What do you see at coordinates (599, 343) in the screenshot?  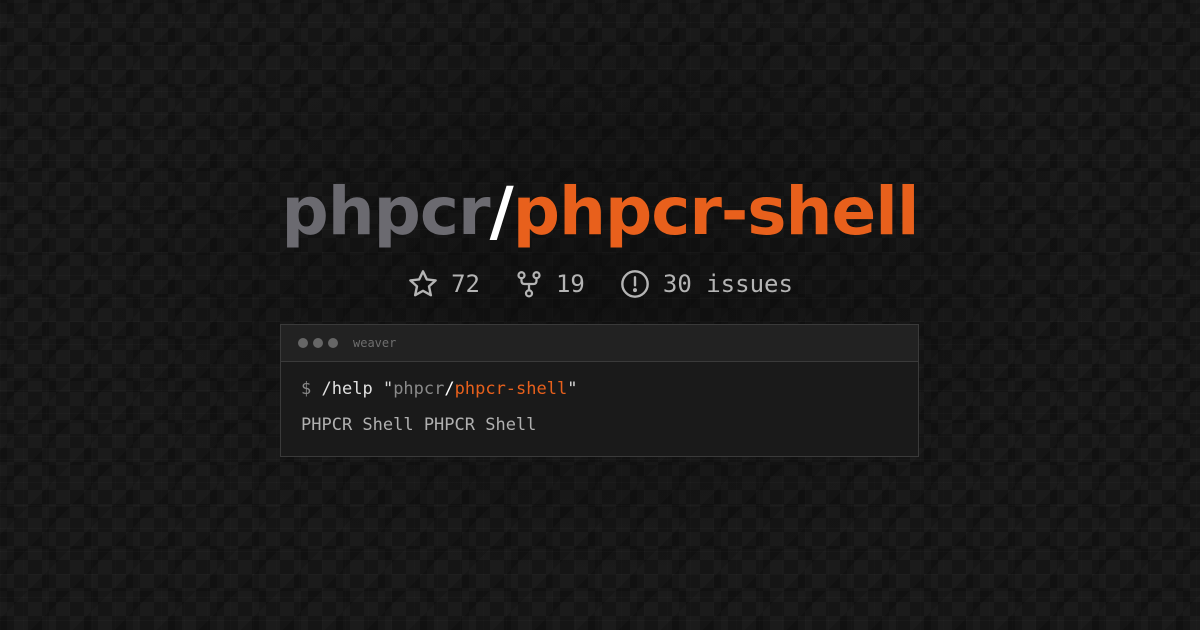 I see `terminal-titlebar: weaver` at bounding box center [599, 343].